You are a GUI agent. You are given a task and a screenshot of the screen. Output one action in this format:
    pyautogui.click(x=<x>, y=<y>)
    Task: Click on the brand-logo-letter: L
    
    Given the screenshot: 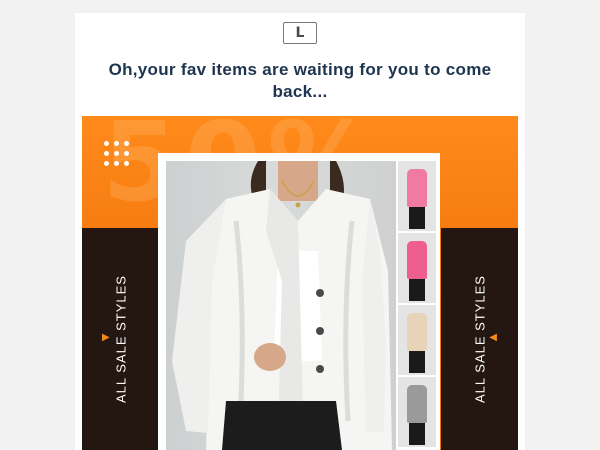 What is the action you would take?
    pyautogui.click(x=300, y=33)
    